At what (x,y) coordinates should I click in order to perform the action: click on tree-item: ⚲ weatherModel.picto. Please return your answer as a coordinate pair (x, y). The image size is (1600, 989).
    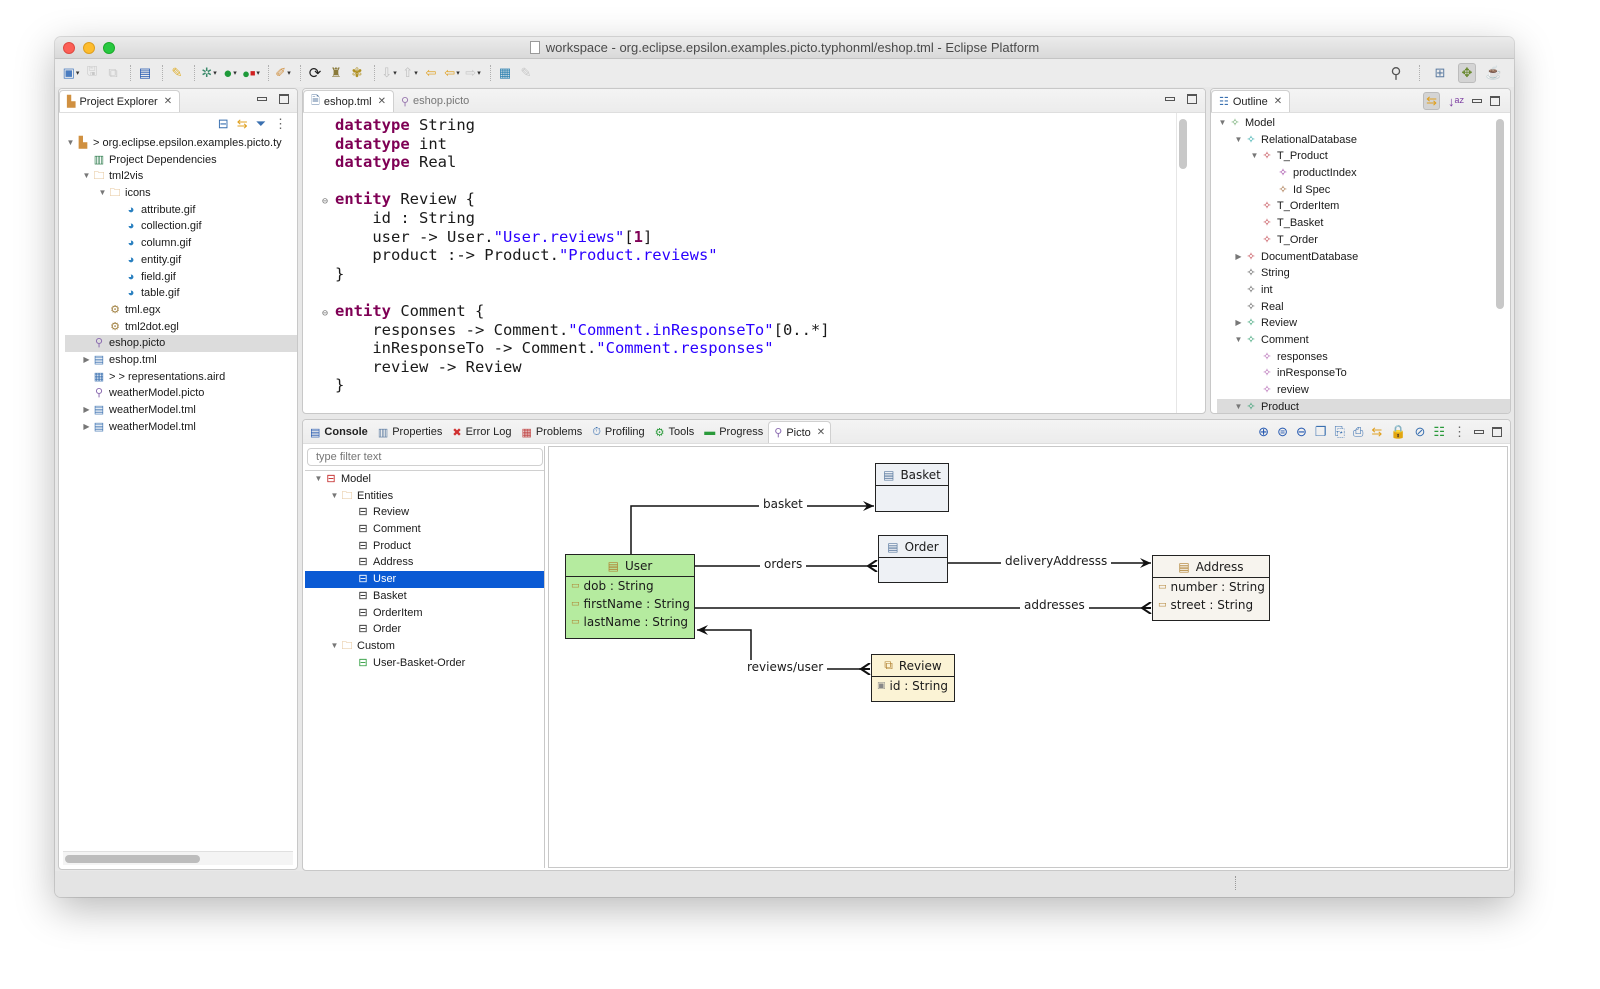
    Looking at the image, I should click on (181, 393).